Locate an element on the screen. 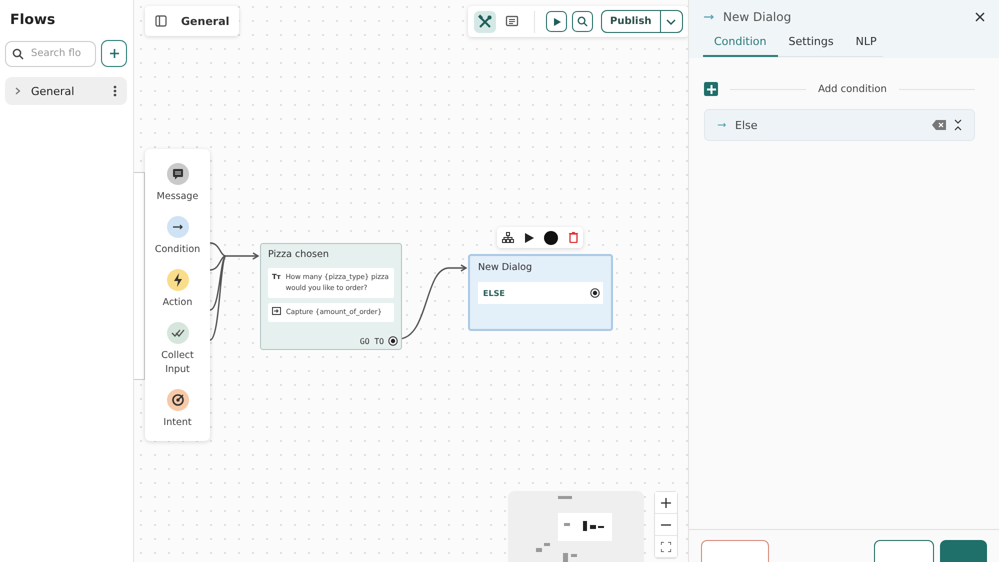 The width and height of the screenshot is (999, 562). panel-tab: Settings is located at coordinates (811, 45).